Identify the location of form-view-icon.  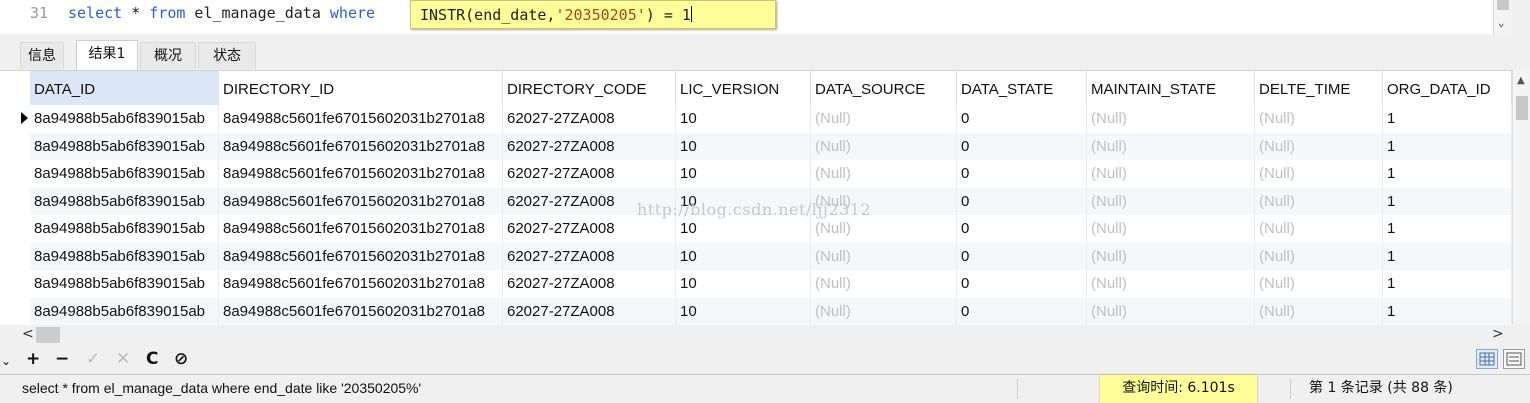
(1514, 359).